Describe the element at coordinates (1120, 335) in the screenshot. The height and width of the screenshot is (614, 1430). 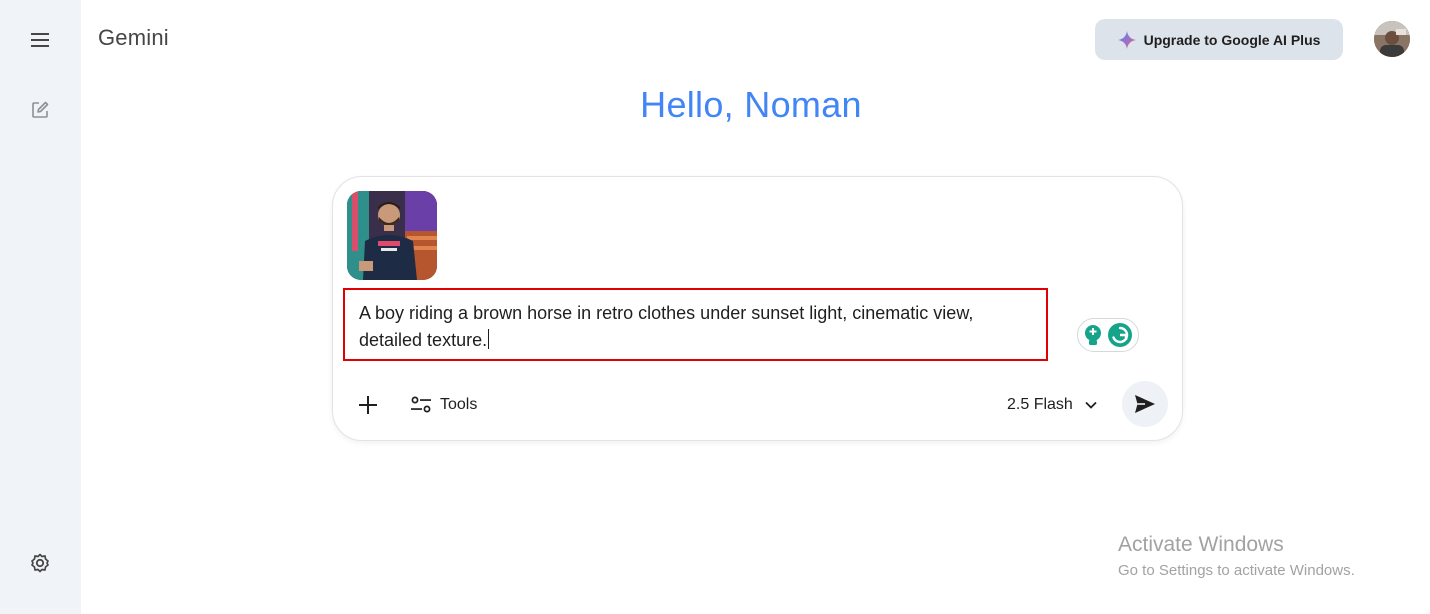
I see `grammarly-icon` at that location.